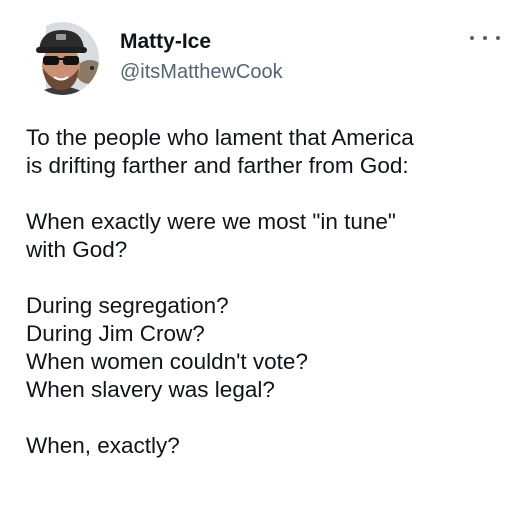  I want to click on more-options-icon, so click(485, 38).